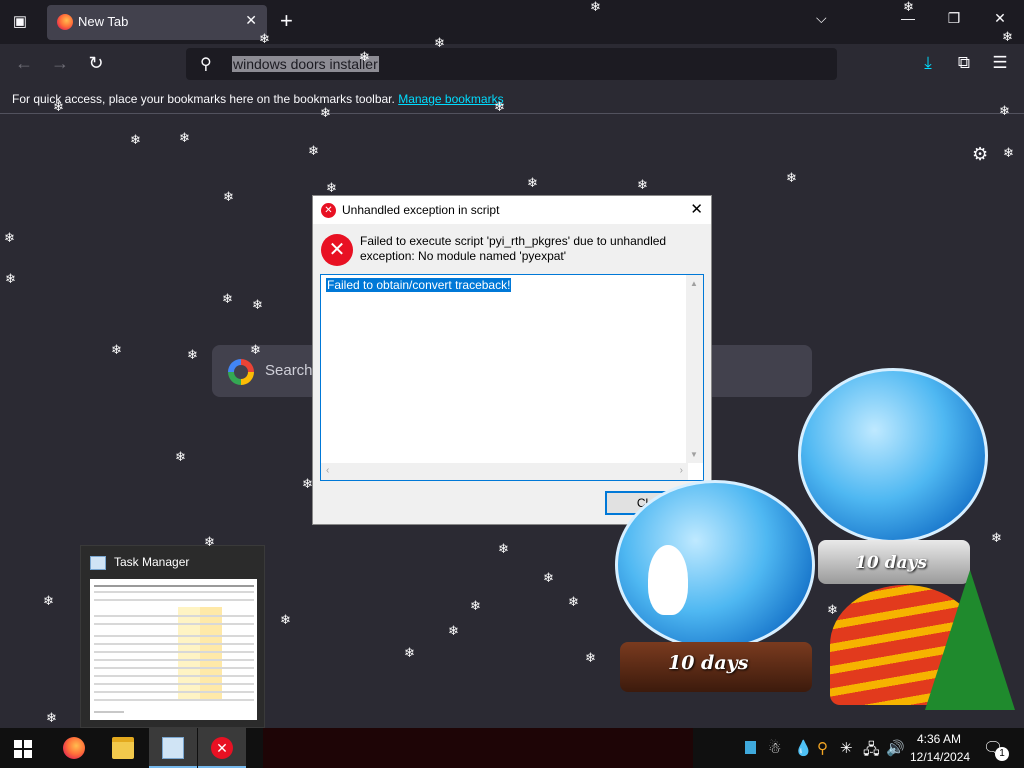 The height and width of the screenshot is (768, 1024). Describe the element at coordinates (305, 64) in the screenshot. I see `url-input: windows doors installer` at that location.